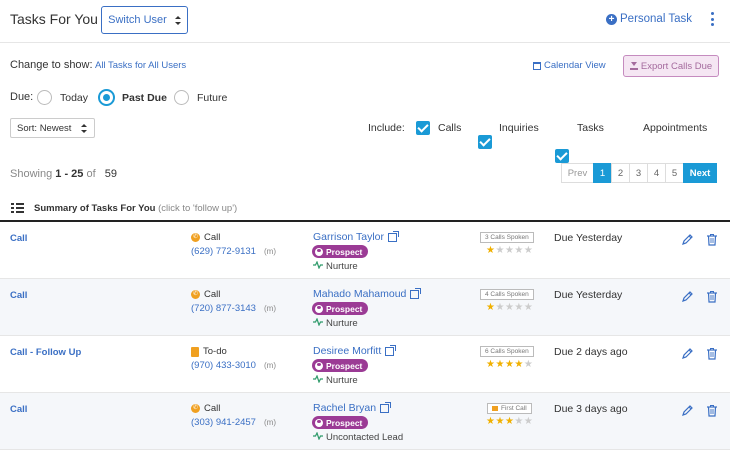  I want to click on calendar-view-label: Calendar View, so click(575, 65).